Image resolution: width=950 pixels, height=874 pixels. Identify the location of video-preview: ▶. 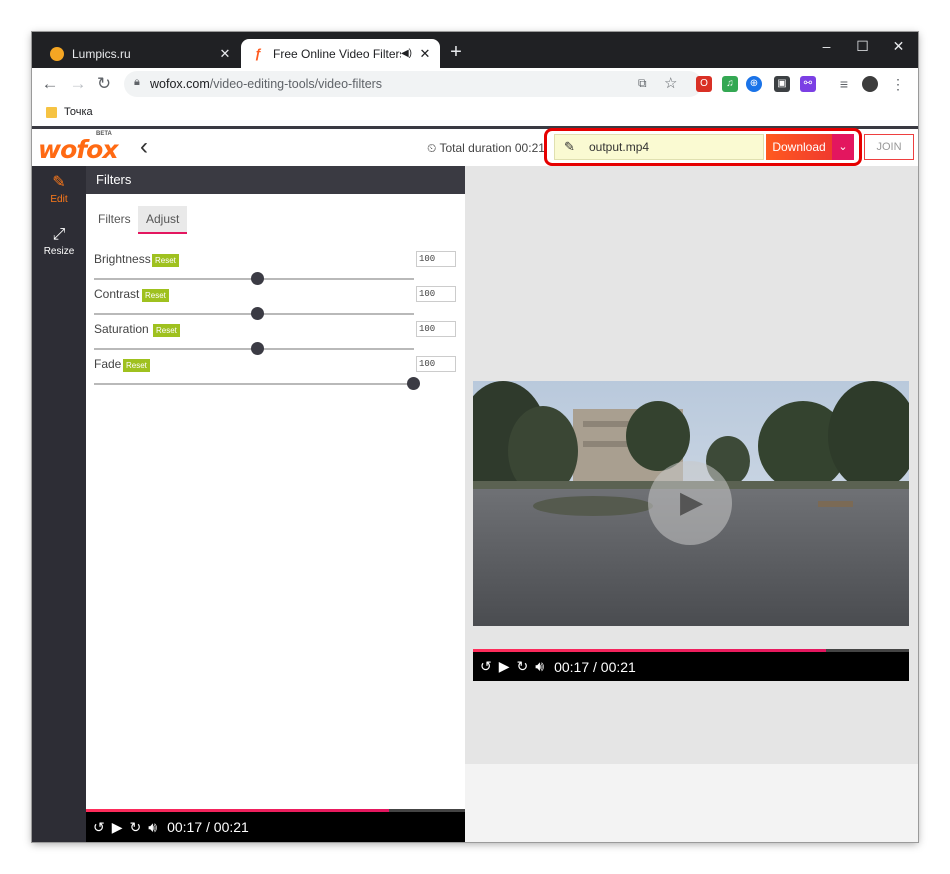
(691, 503).